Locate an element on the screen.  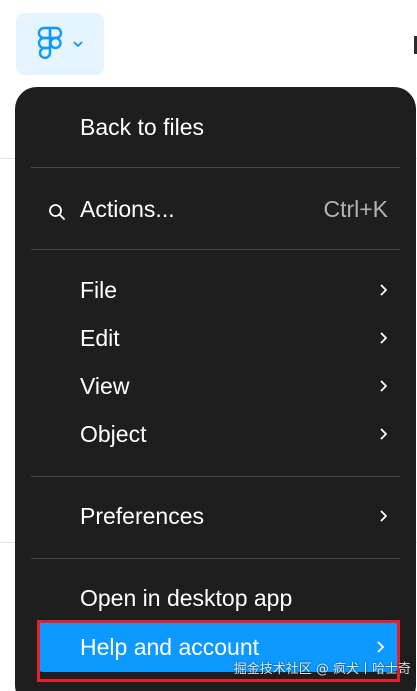
main-menu-button is located at coordinates (60, 44).